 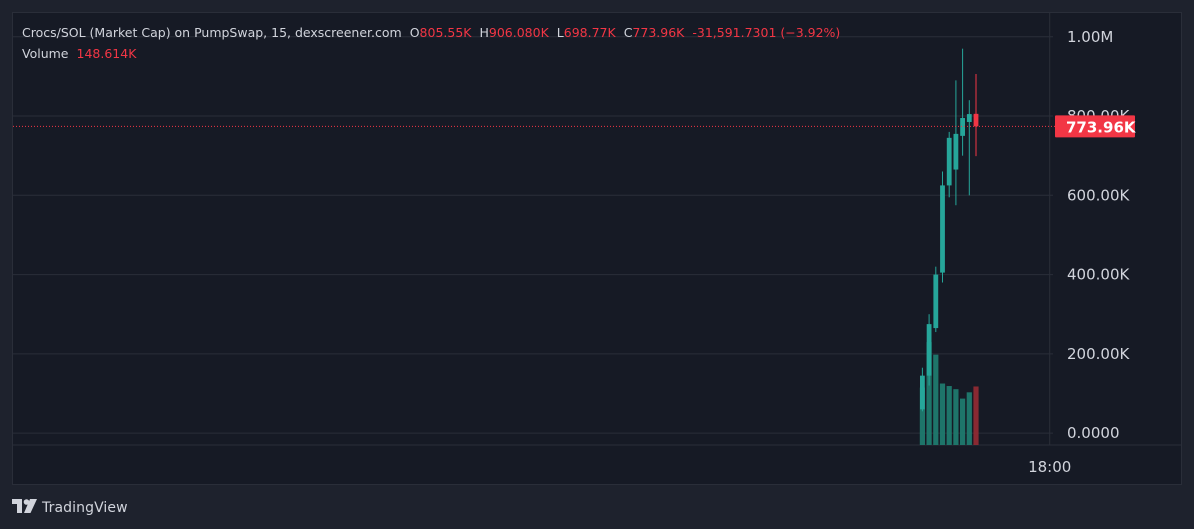 What do you see at coordinates (85, 508) in the screenshot?
I see `tradingview-brand: TradingView` at bounding box center [85, 508].